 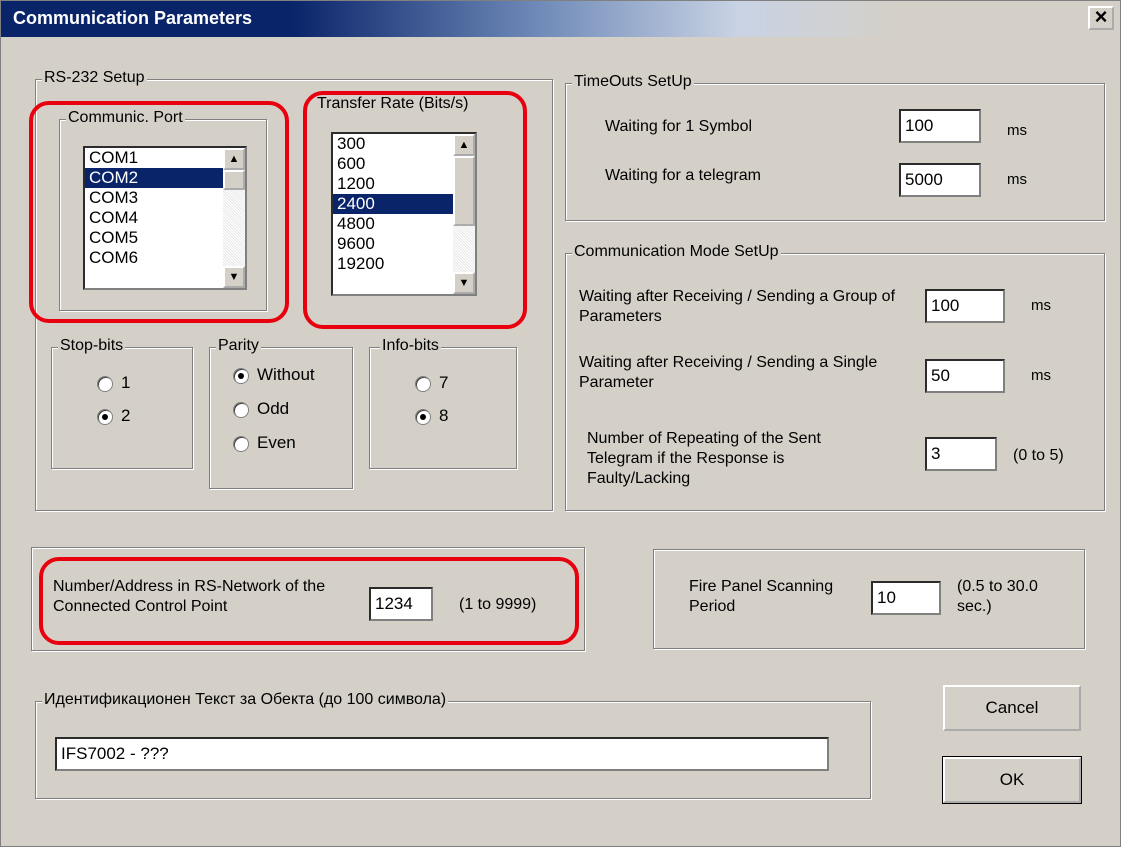 I want to click on comm-port-scrollbar: ▲ ▼, so click(x=234, y=218).